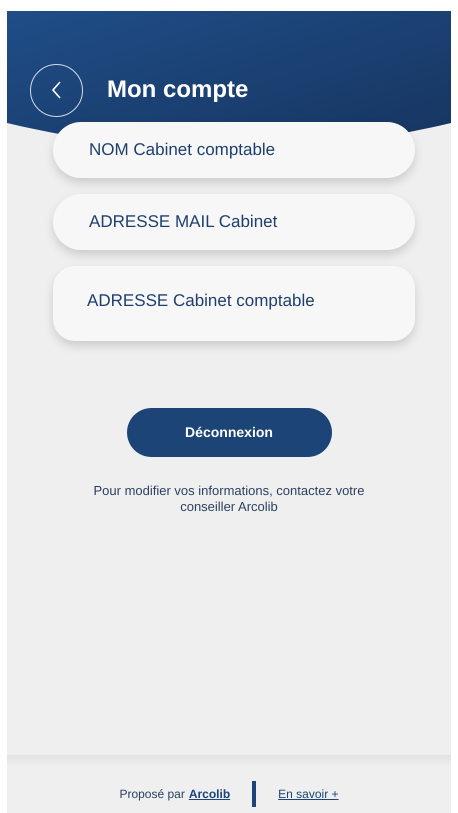  Describe the element at coordinates (234, 150) in the screenshot. I see `info-field: NOM Cabinet comptable` at that location.